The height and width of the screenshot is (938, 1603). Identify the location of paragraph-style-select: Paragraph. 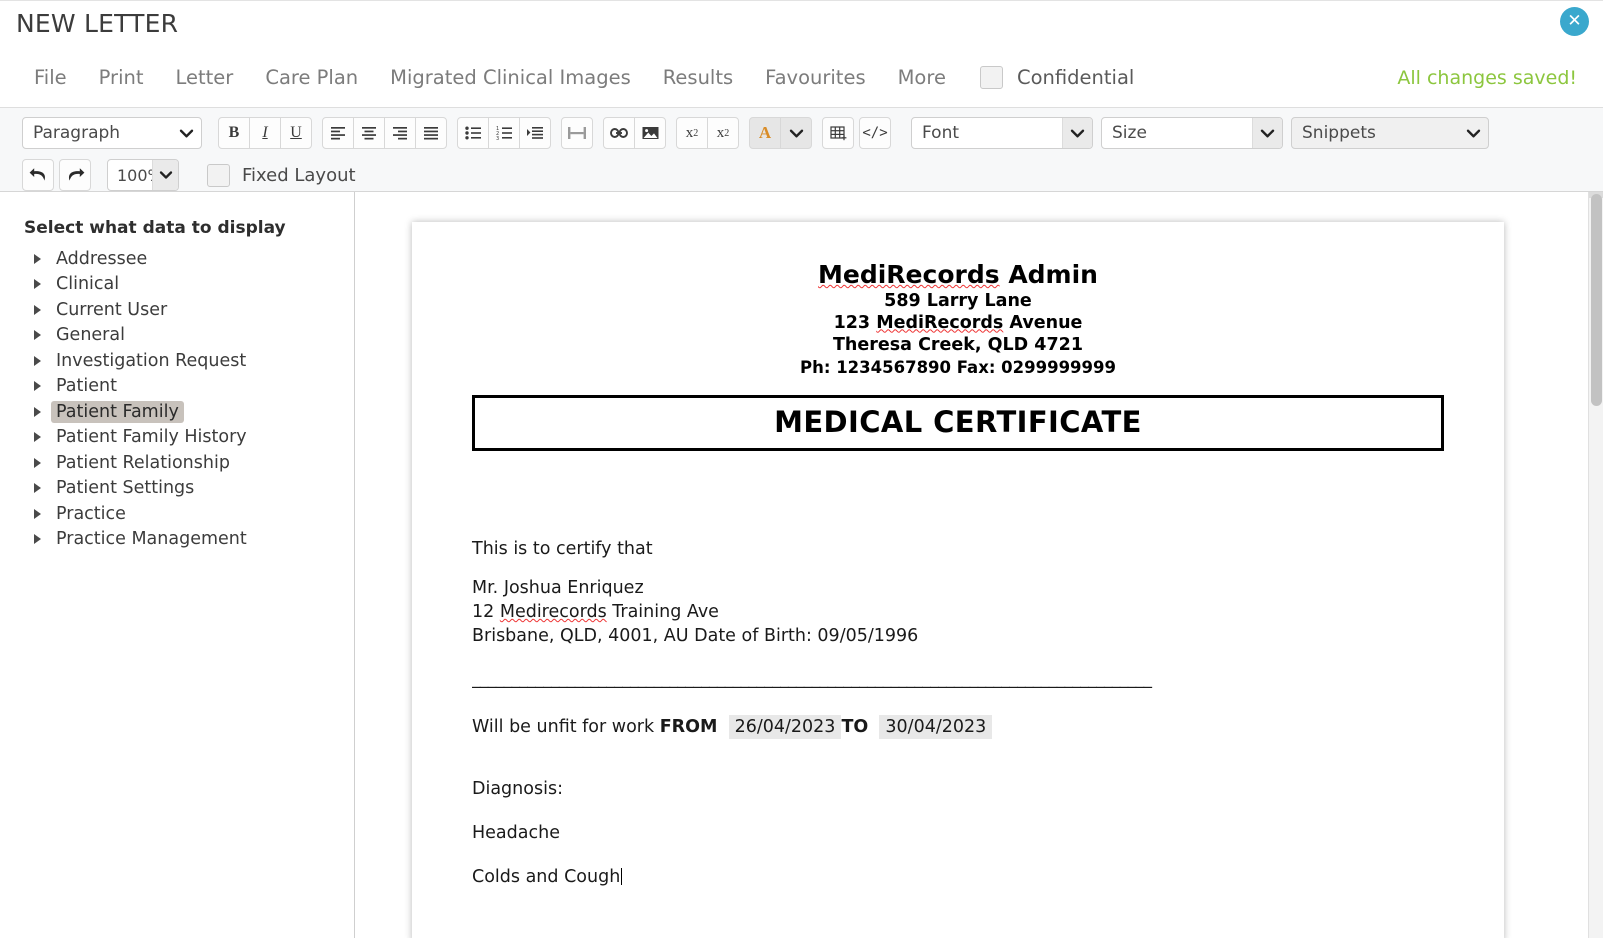
(112, 133).